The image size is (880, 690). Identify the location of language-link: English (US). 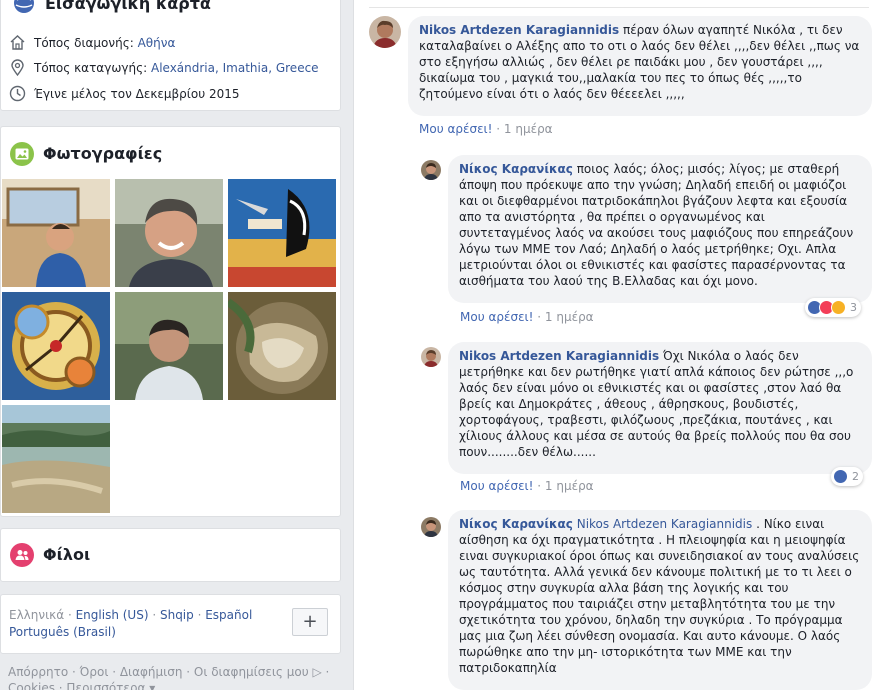
(112, 615).